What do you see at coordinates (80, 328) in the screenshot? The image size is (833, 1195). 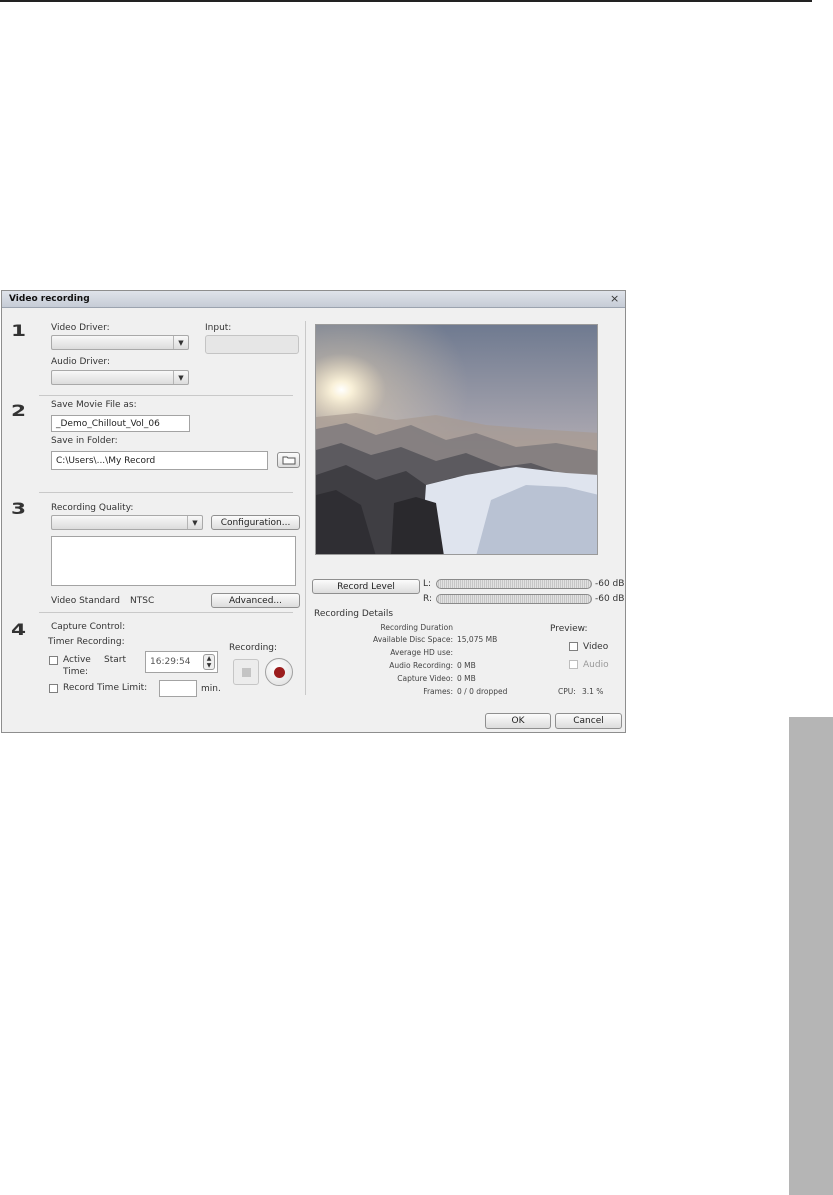 I see `video-driver-label: Video Driver:` at bounding box center [80, 328].